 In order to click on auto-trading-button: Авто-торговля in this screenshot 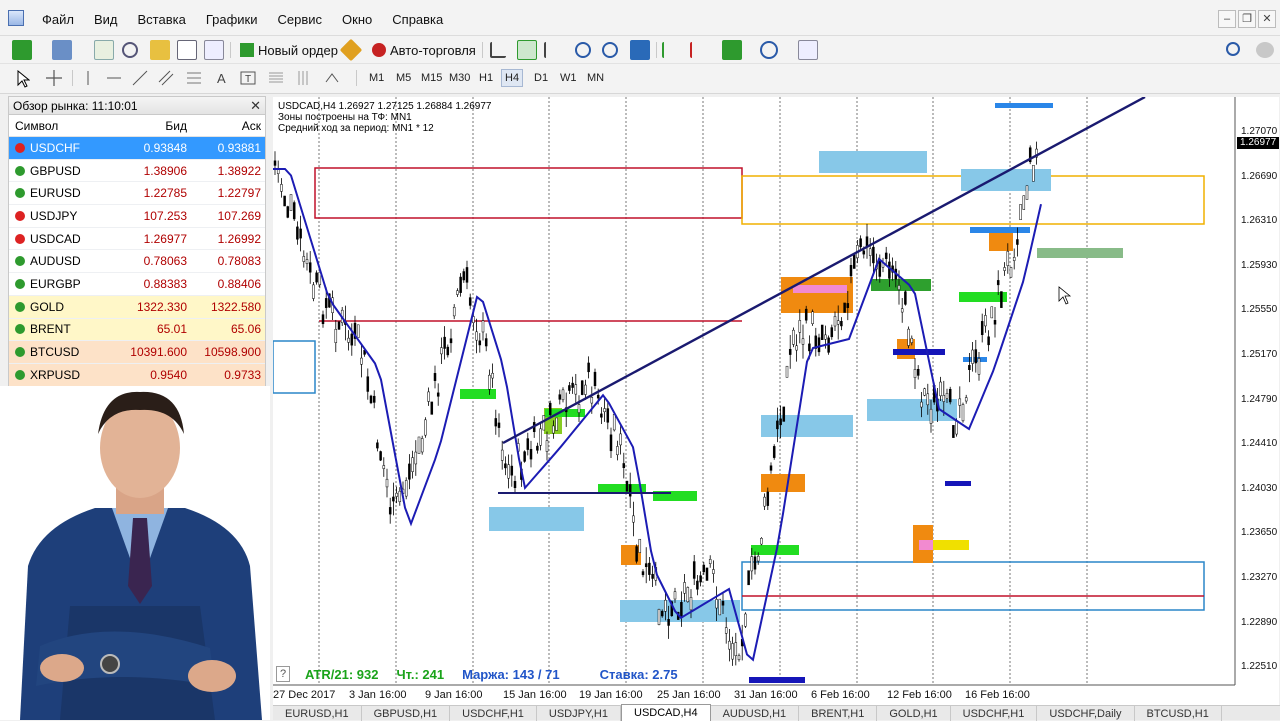, I will do `click(424, 50)`.